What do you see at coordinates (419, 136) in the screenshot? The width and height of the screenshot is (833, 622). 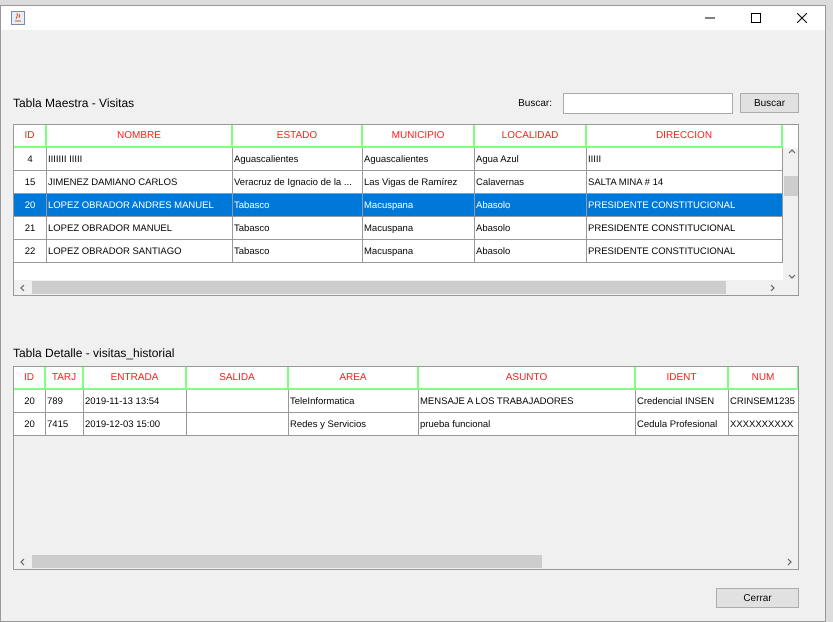 I see `column-header: MUNICIPIO` at bounding box center [419, 136].